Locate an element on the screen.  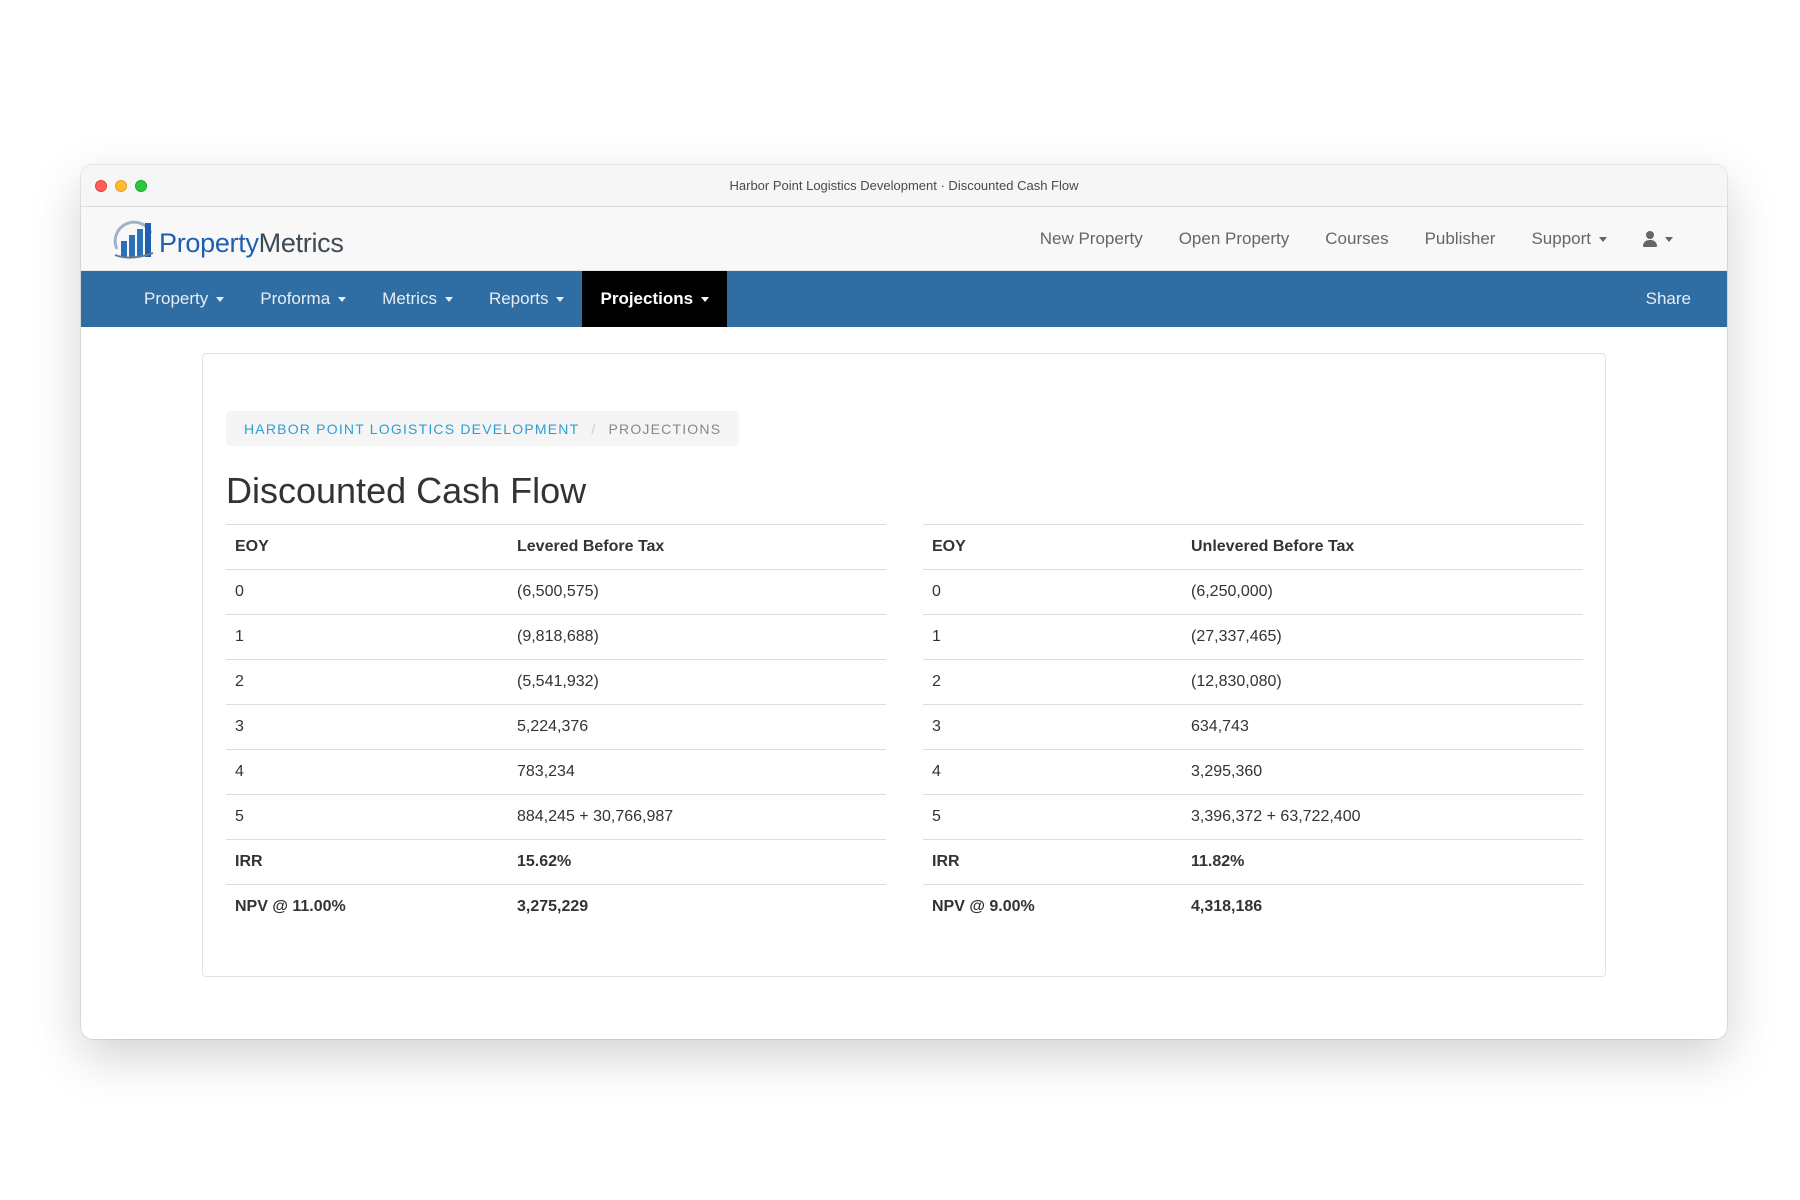
nav-metrics-dropdown: Metrics is located at coordinates (417, 299).